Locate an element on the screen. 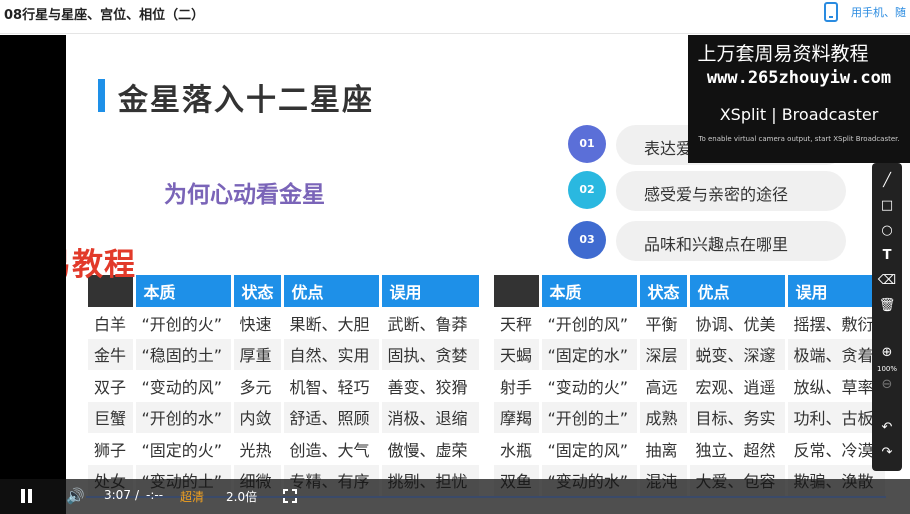  point-number: 03 is located at coordinates (587, 240).